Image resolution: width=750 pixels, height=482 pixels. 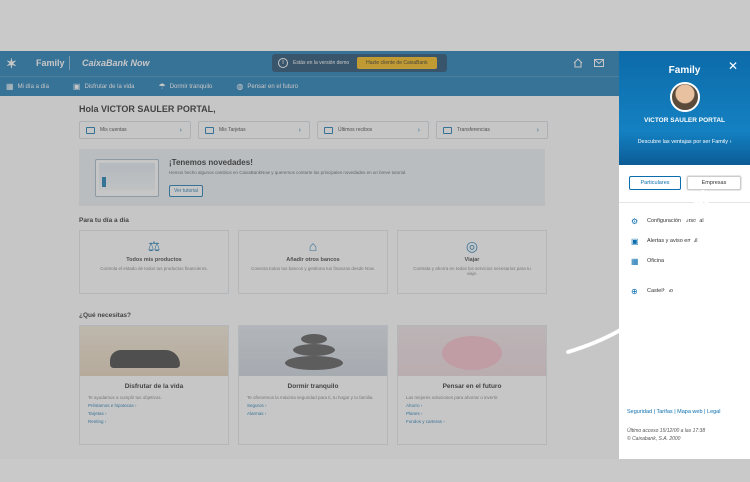 I want to click on particulares-button: Particulares, so click(x=655, y=183).